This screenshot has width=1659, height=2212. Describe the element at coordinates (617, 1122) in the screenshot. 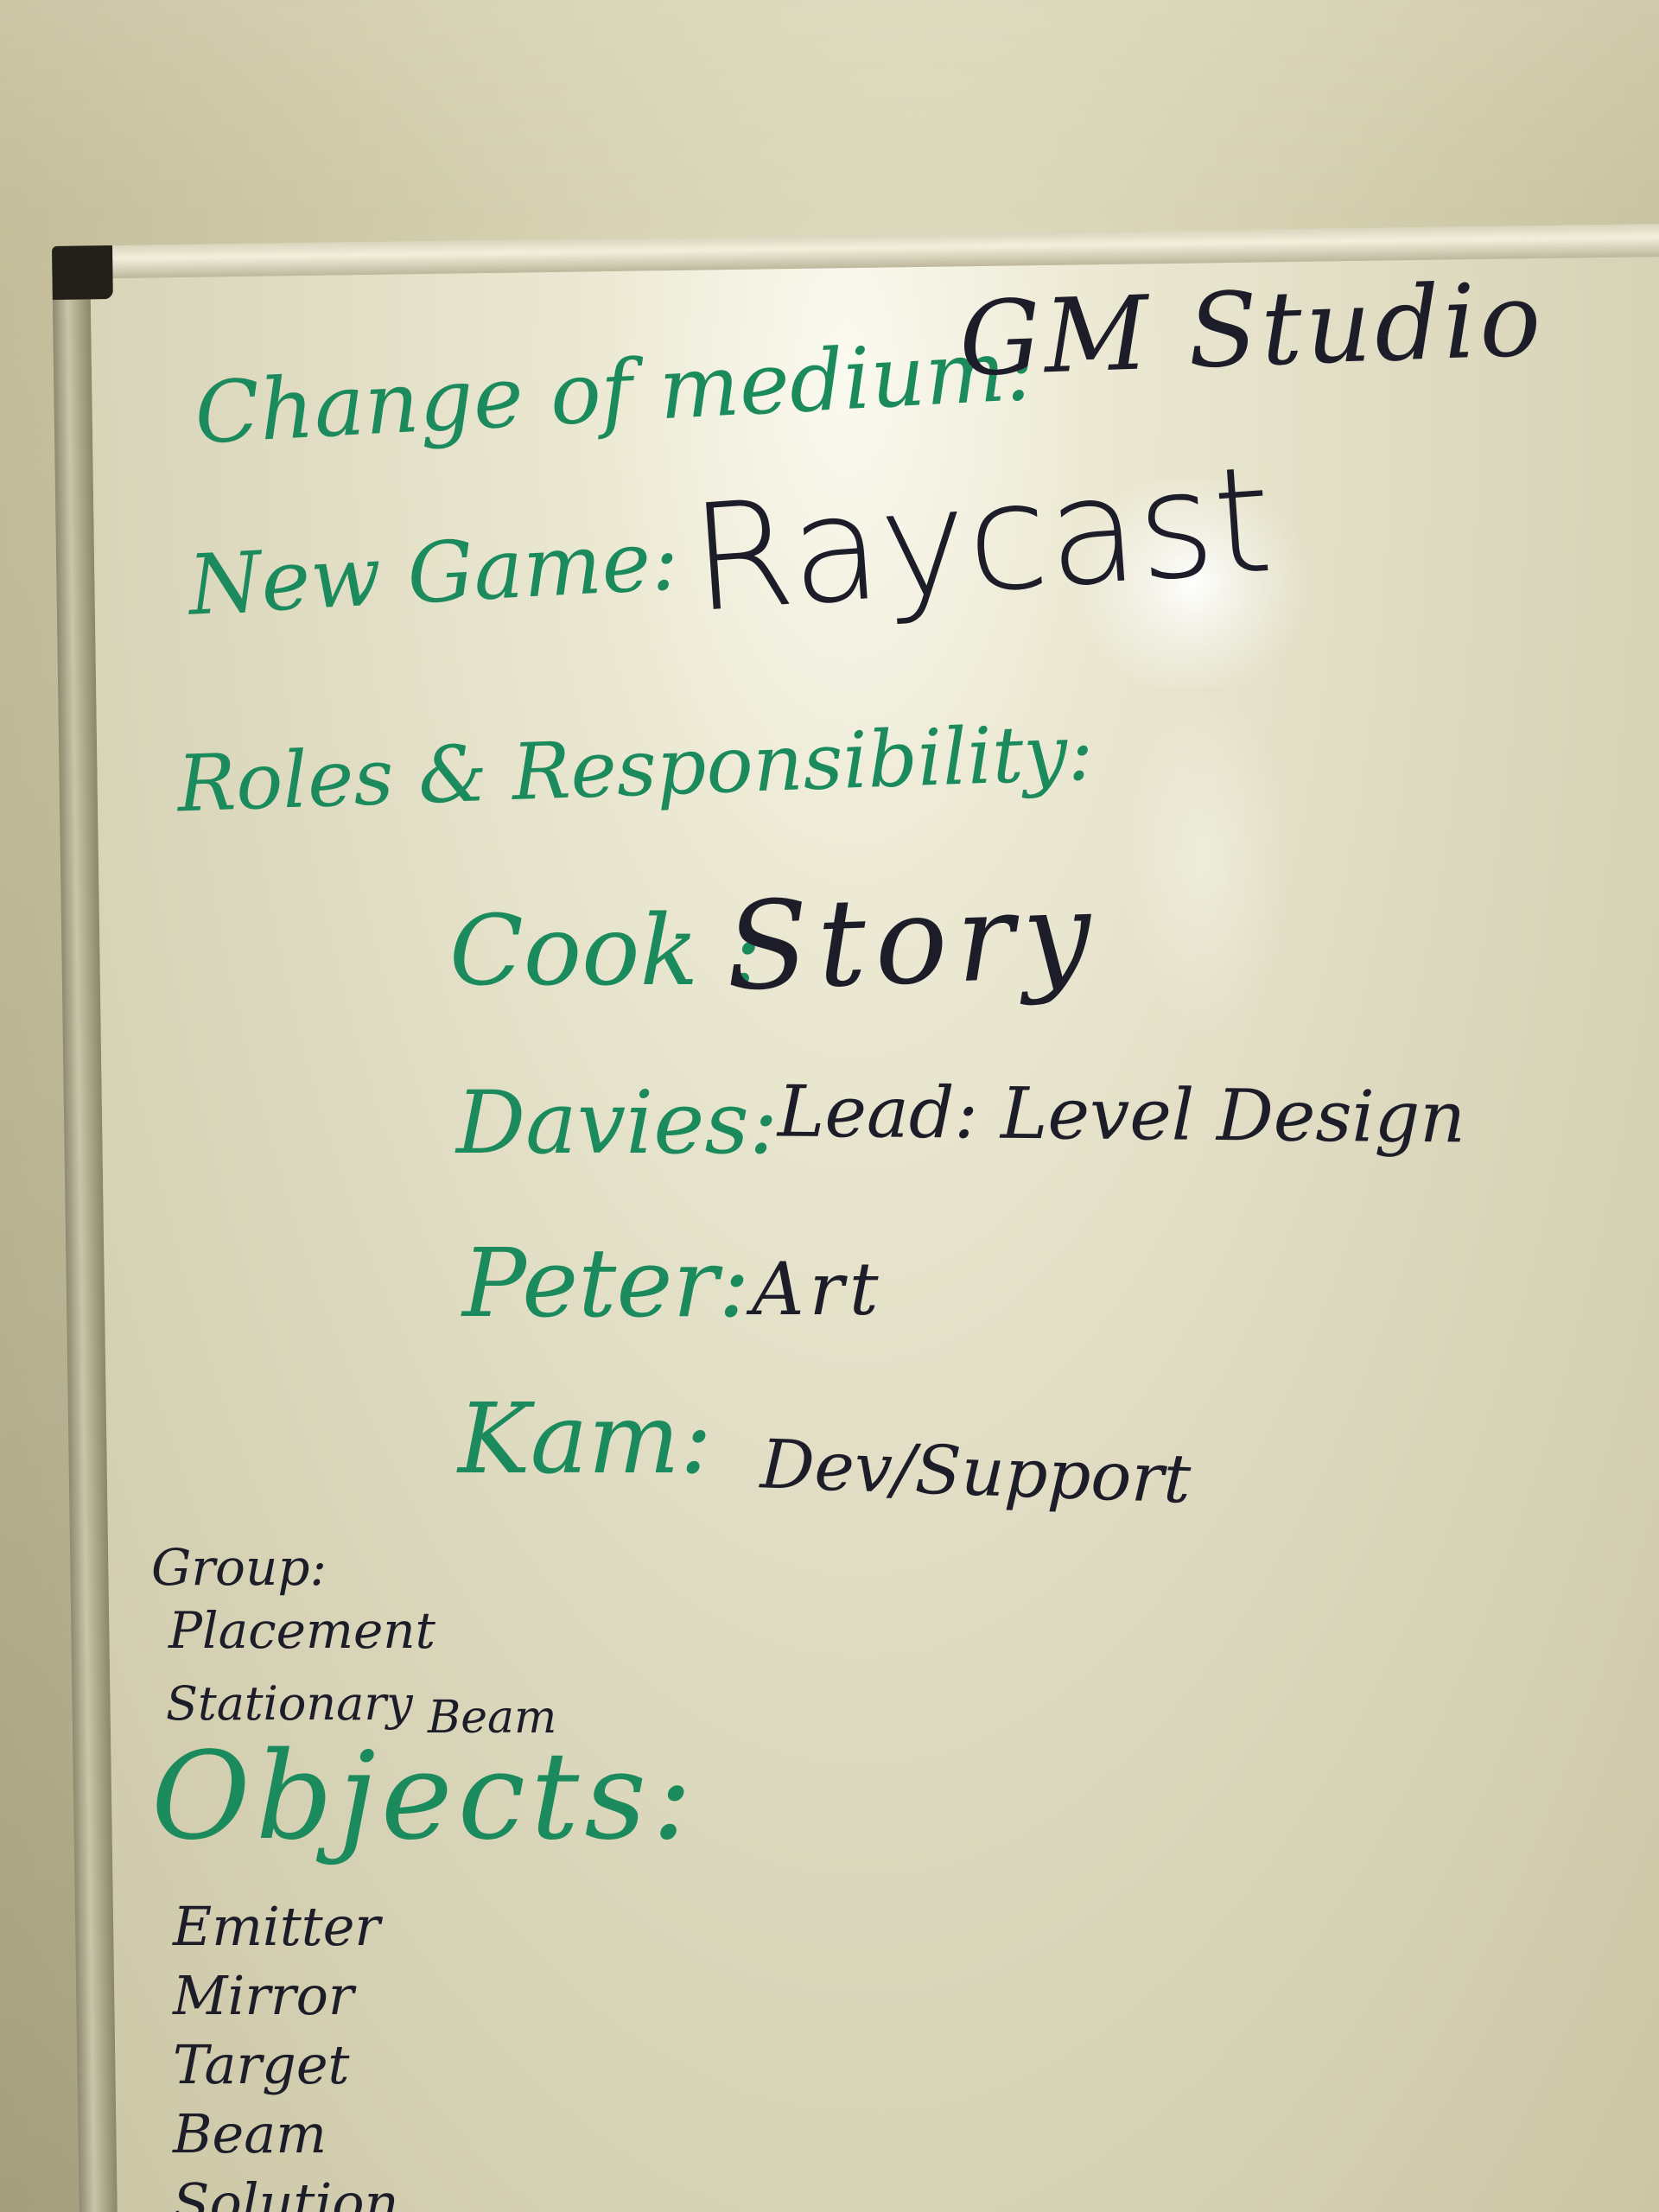

I see `role-name-davies: Davies:` at that location.